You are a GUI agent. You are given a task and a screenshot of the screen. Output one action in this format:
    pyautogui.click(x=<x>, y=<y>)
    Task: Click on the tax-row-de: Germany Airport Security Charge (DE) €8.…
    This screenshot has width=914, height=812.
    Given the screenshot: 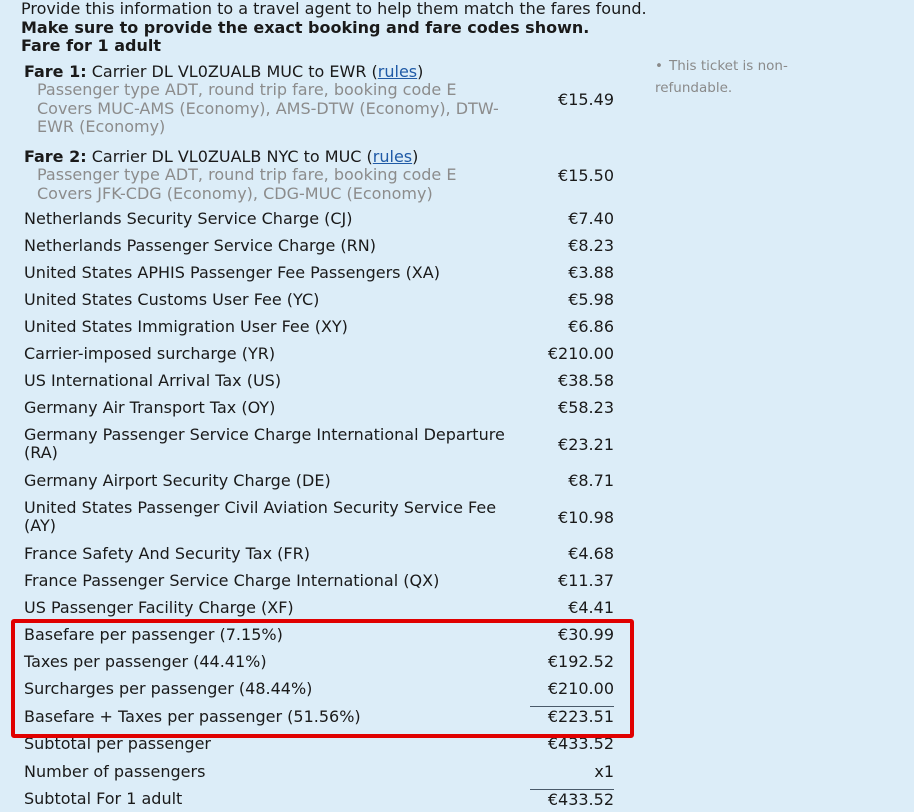 What is the action you would take?
    pyautogui.click(x=319, y=480)
    